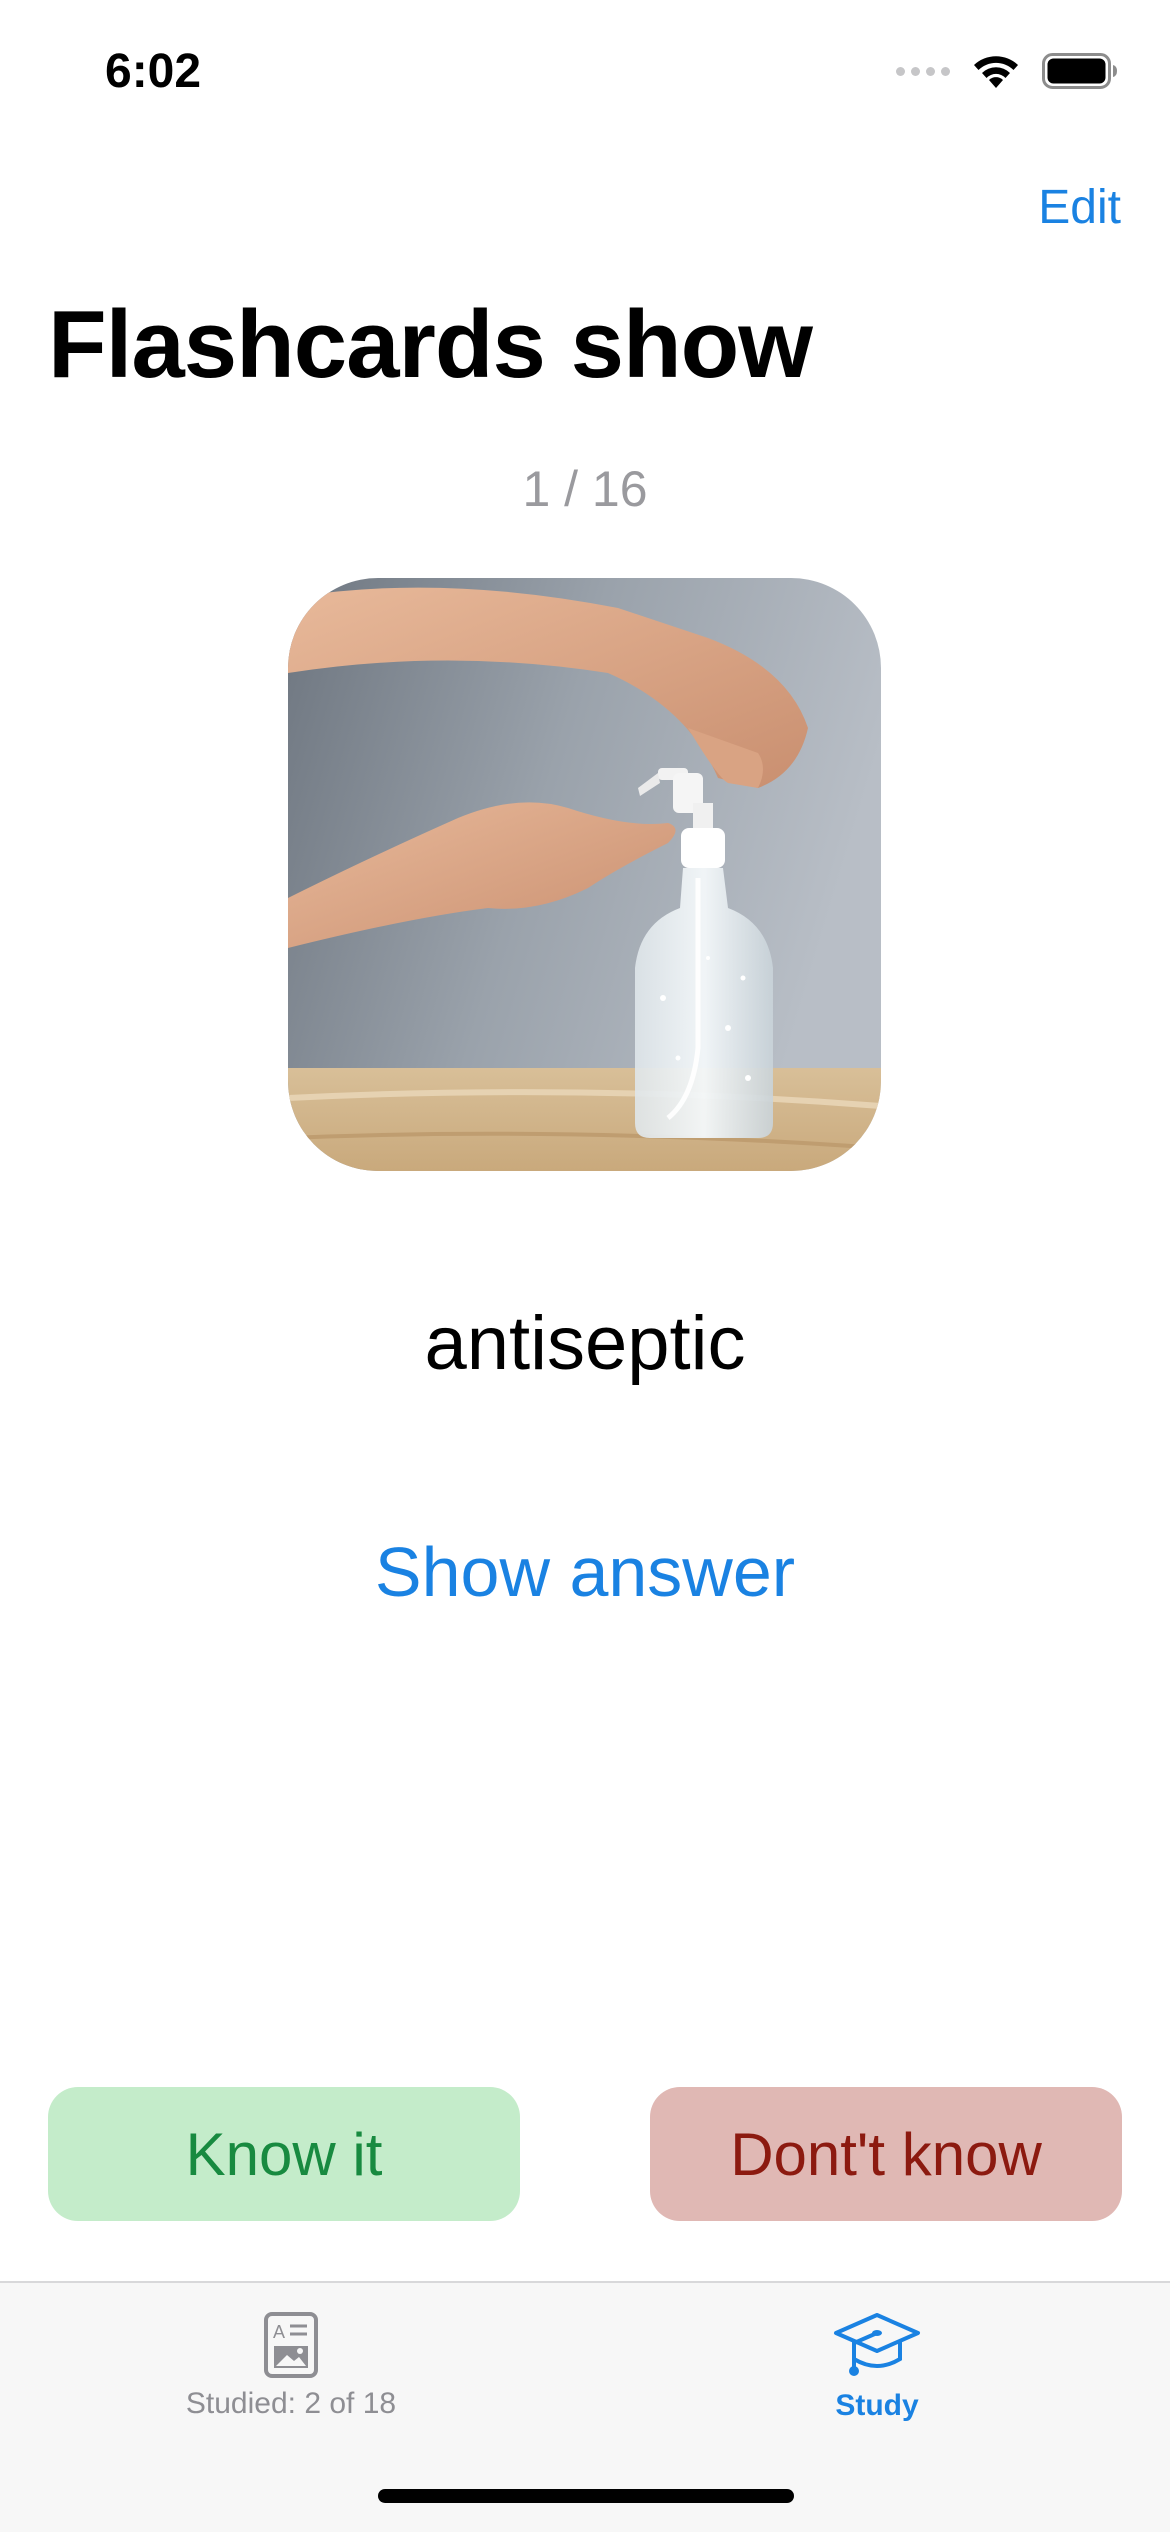 The height and width of the screenshot is (2532, 1170). Describe the element at coordinates (1079, 207) in the screenshot. I see `edit-button: Edit` at that location.